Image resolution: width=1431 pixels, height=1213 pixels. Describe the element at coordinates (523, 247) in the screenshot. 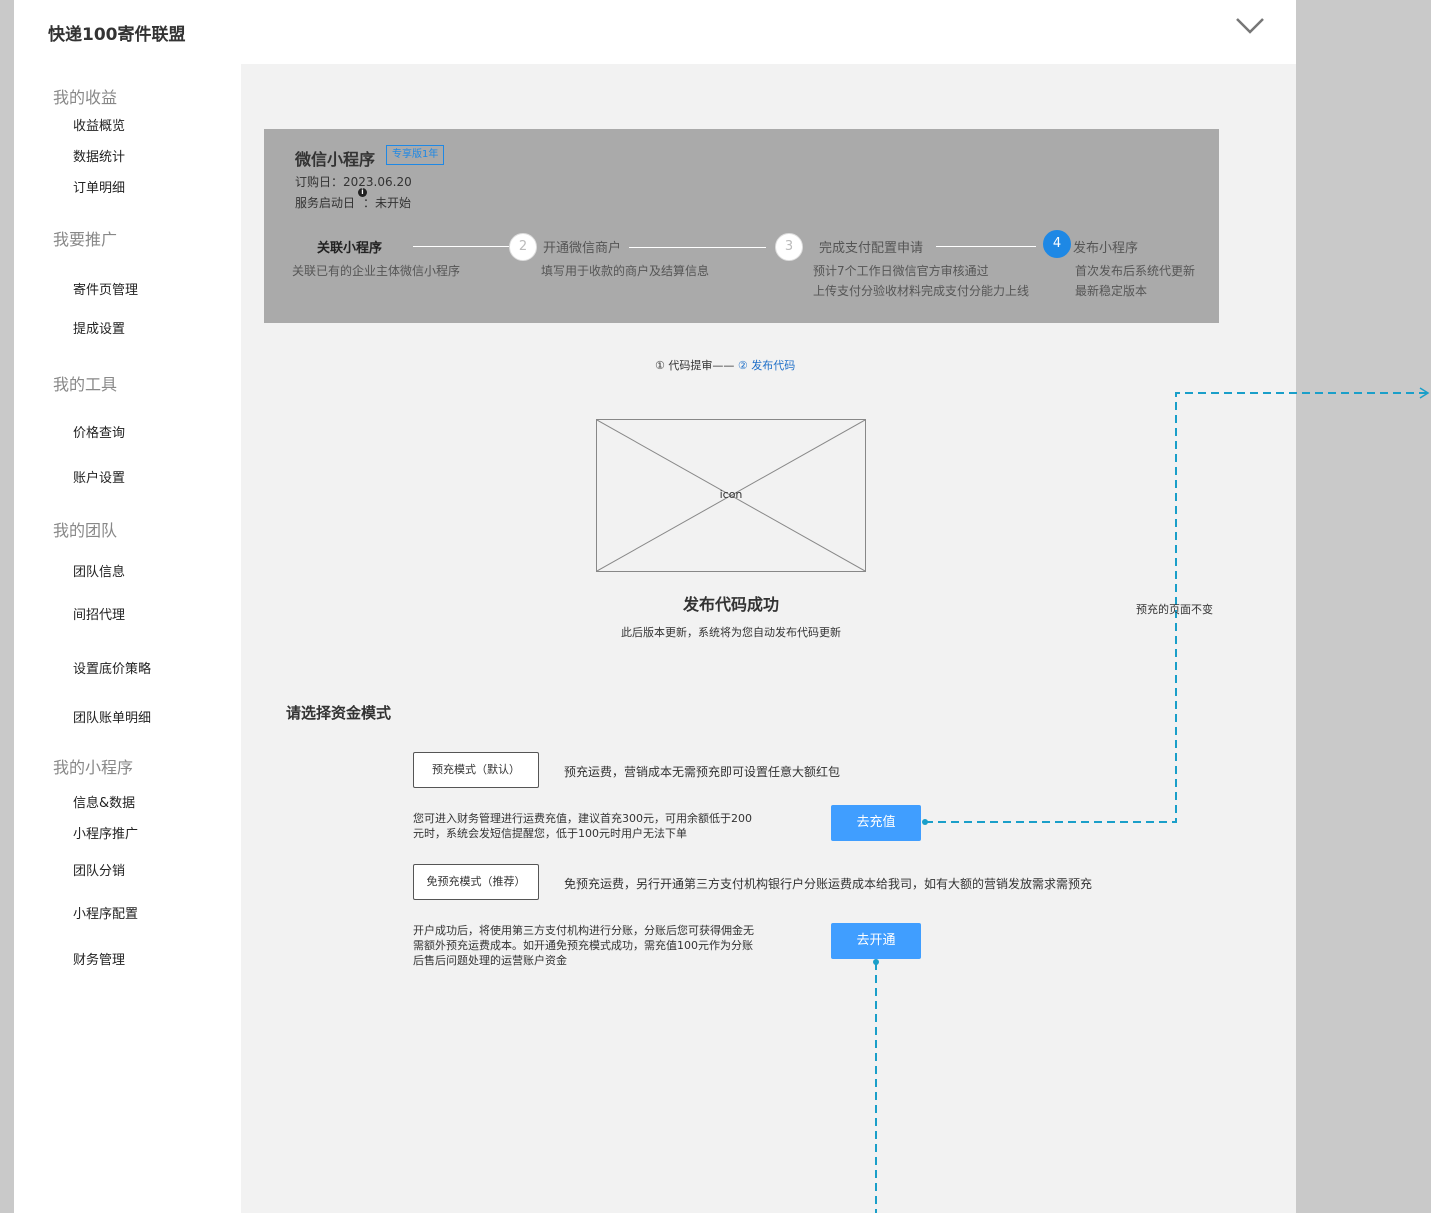

I see `step-2-number: 2` at that location.